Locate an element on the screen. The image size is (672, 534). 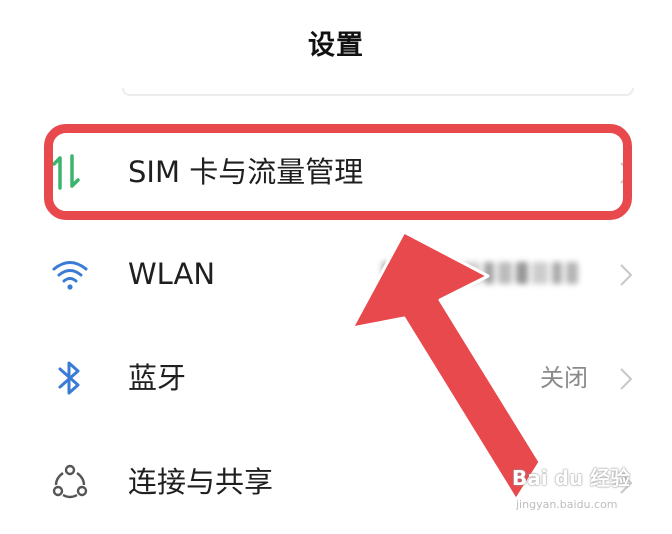
watermark: Bai du 经验 jingyan.baidu.com is located at coordinates (587, 492).